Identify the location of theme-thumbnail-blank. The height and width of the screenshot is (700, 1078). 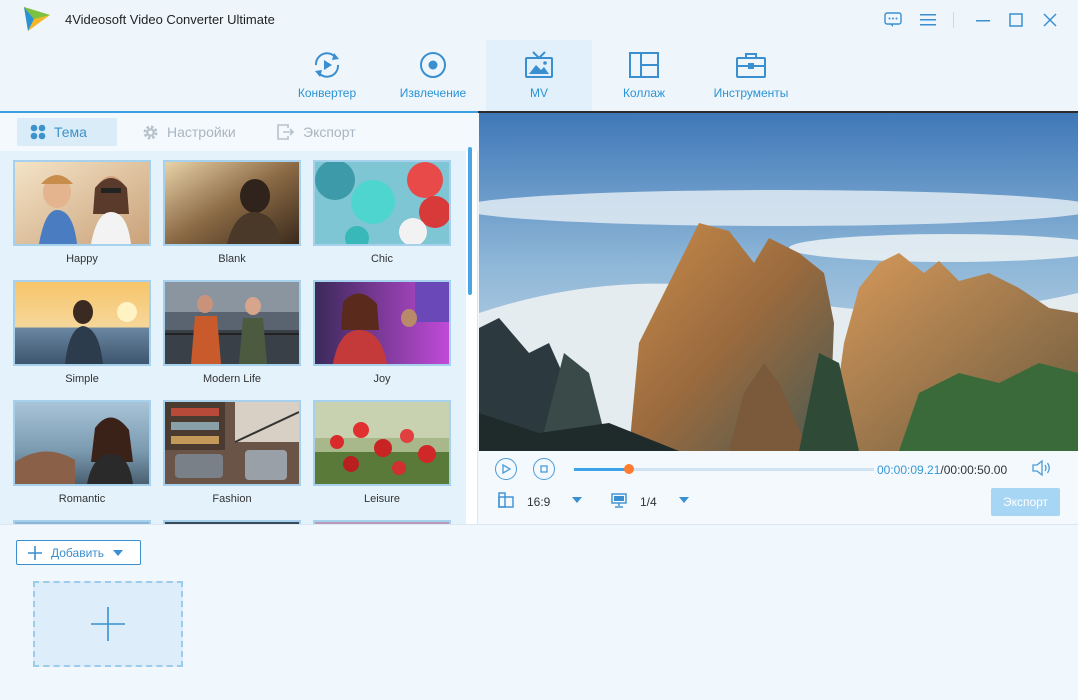
(232, 203).